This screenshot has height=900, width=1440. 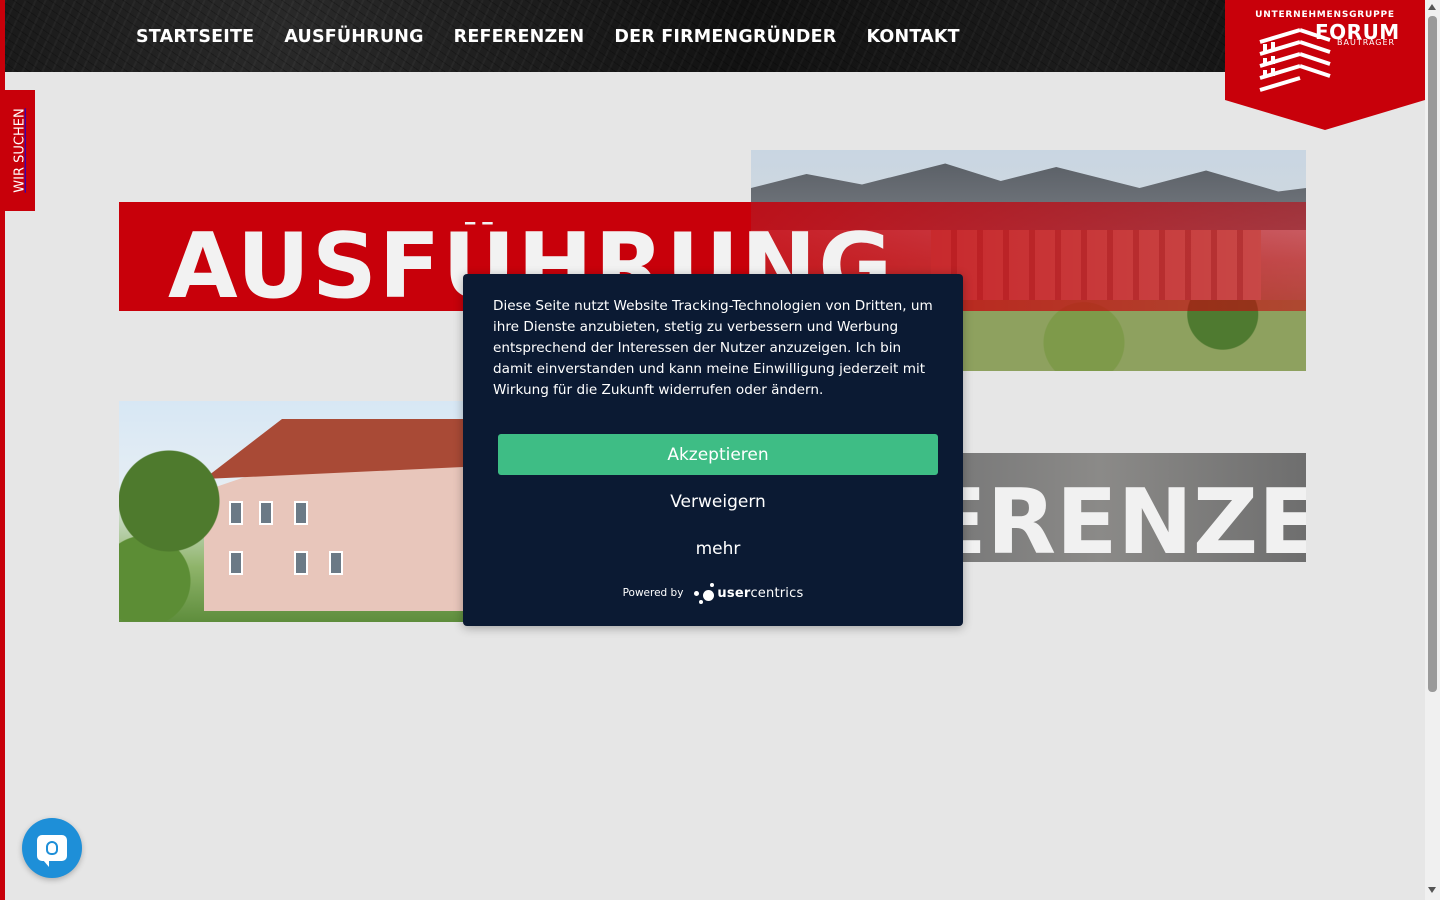 I want to click on nav-startseite: STARTSEITE, so click(x=195, y=37).